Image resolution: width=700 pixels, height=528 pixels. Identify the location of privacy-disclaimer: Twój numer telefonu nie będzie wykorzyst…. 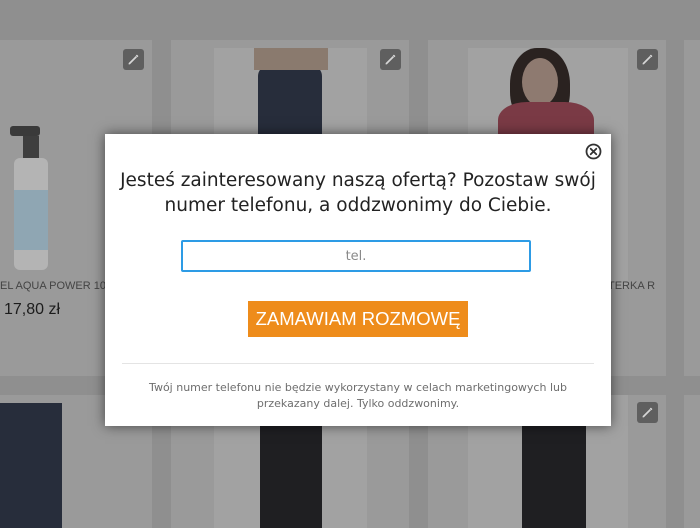
(358, 395).